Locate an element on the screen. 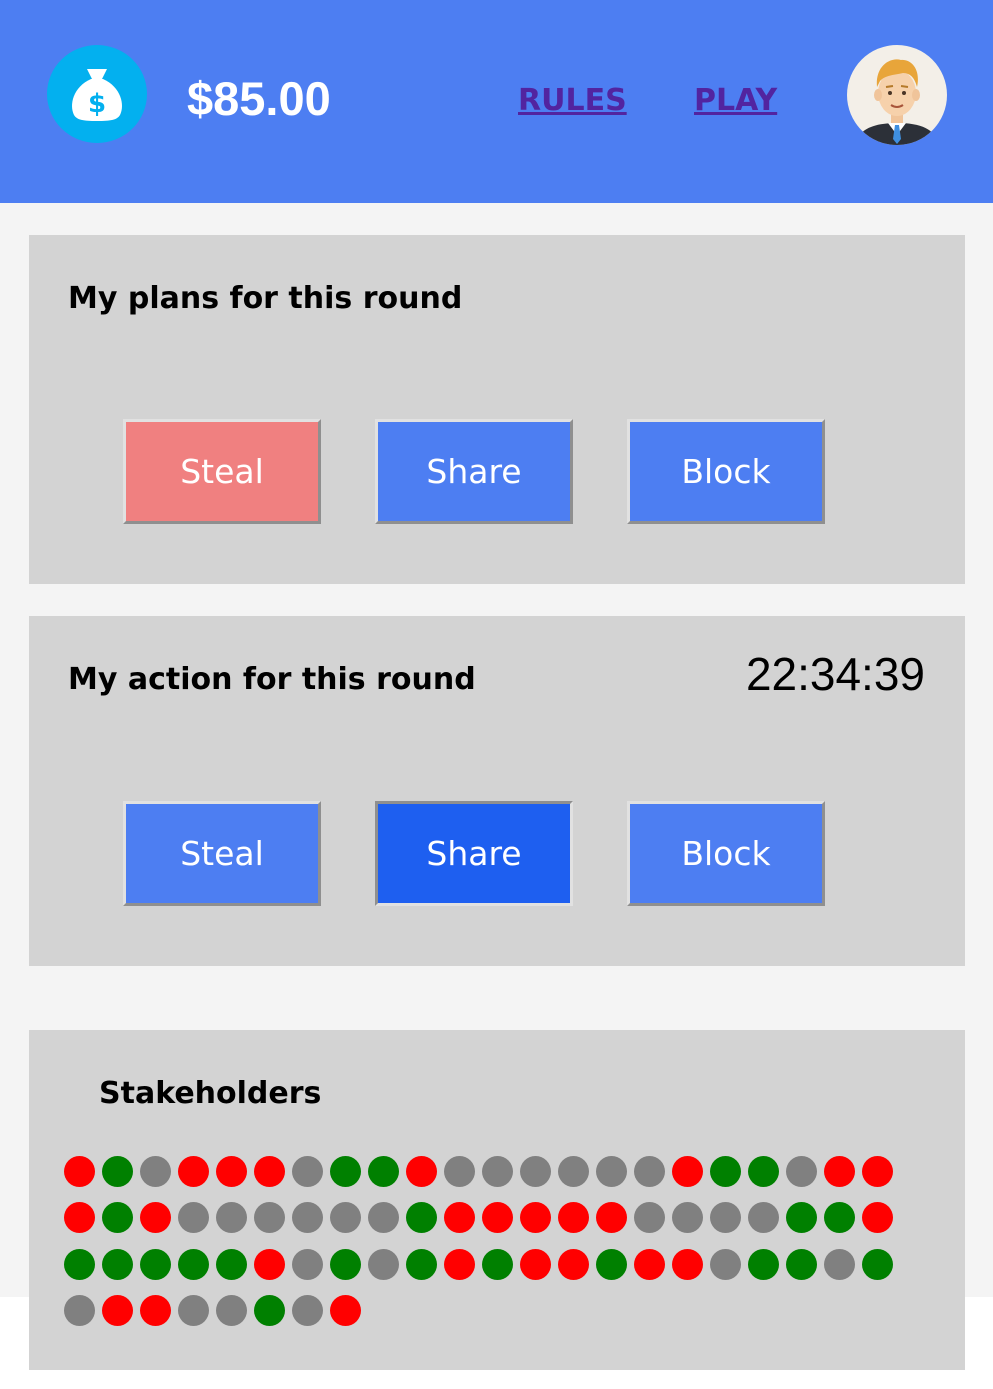 The image size is (993, 1389). plans-title: My plans for this round is located at coordinates (265, 298).